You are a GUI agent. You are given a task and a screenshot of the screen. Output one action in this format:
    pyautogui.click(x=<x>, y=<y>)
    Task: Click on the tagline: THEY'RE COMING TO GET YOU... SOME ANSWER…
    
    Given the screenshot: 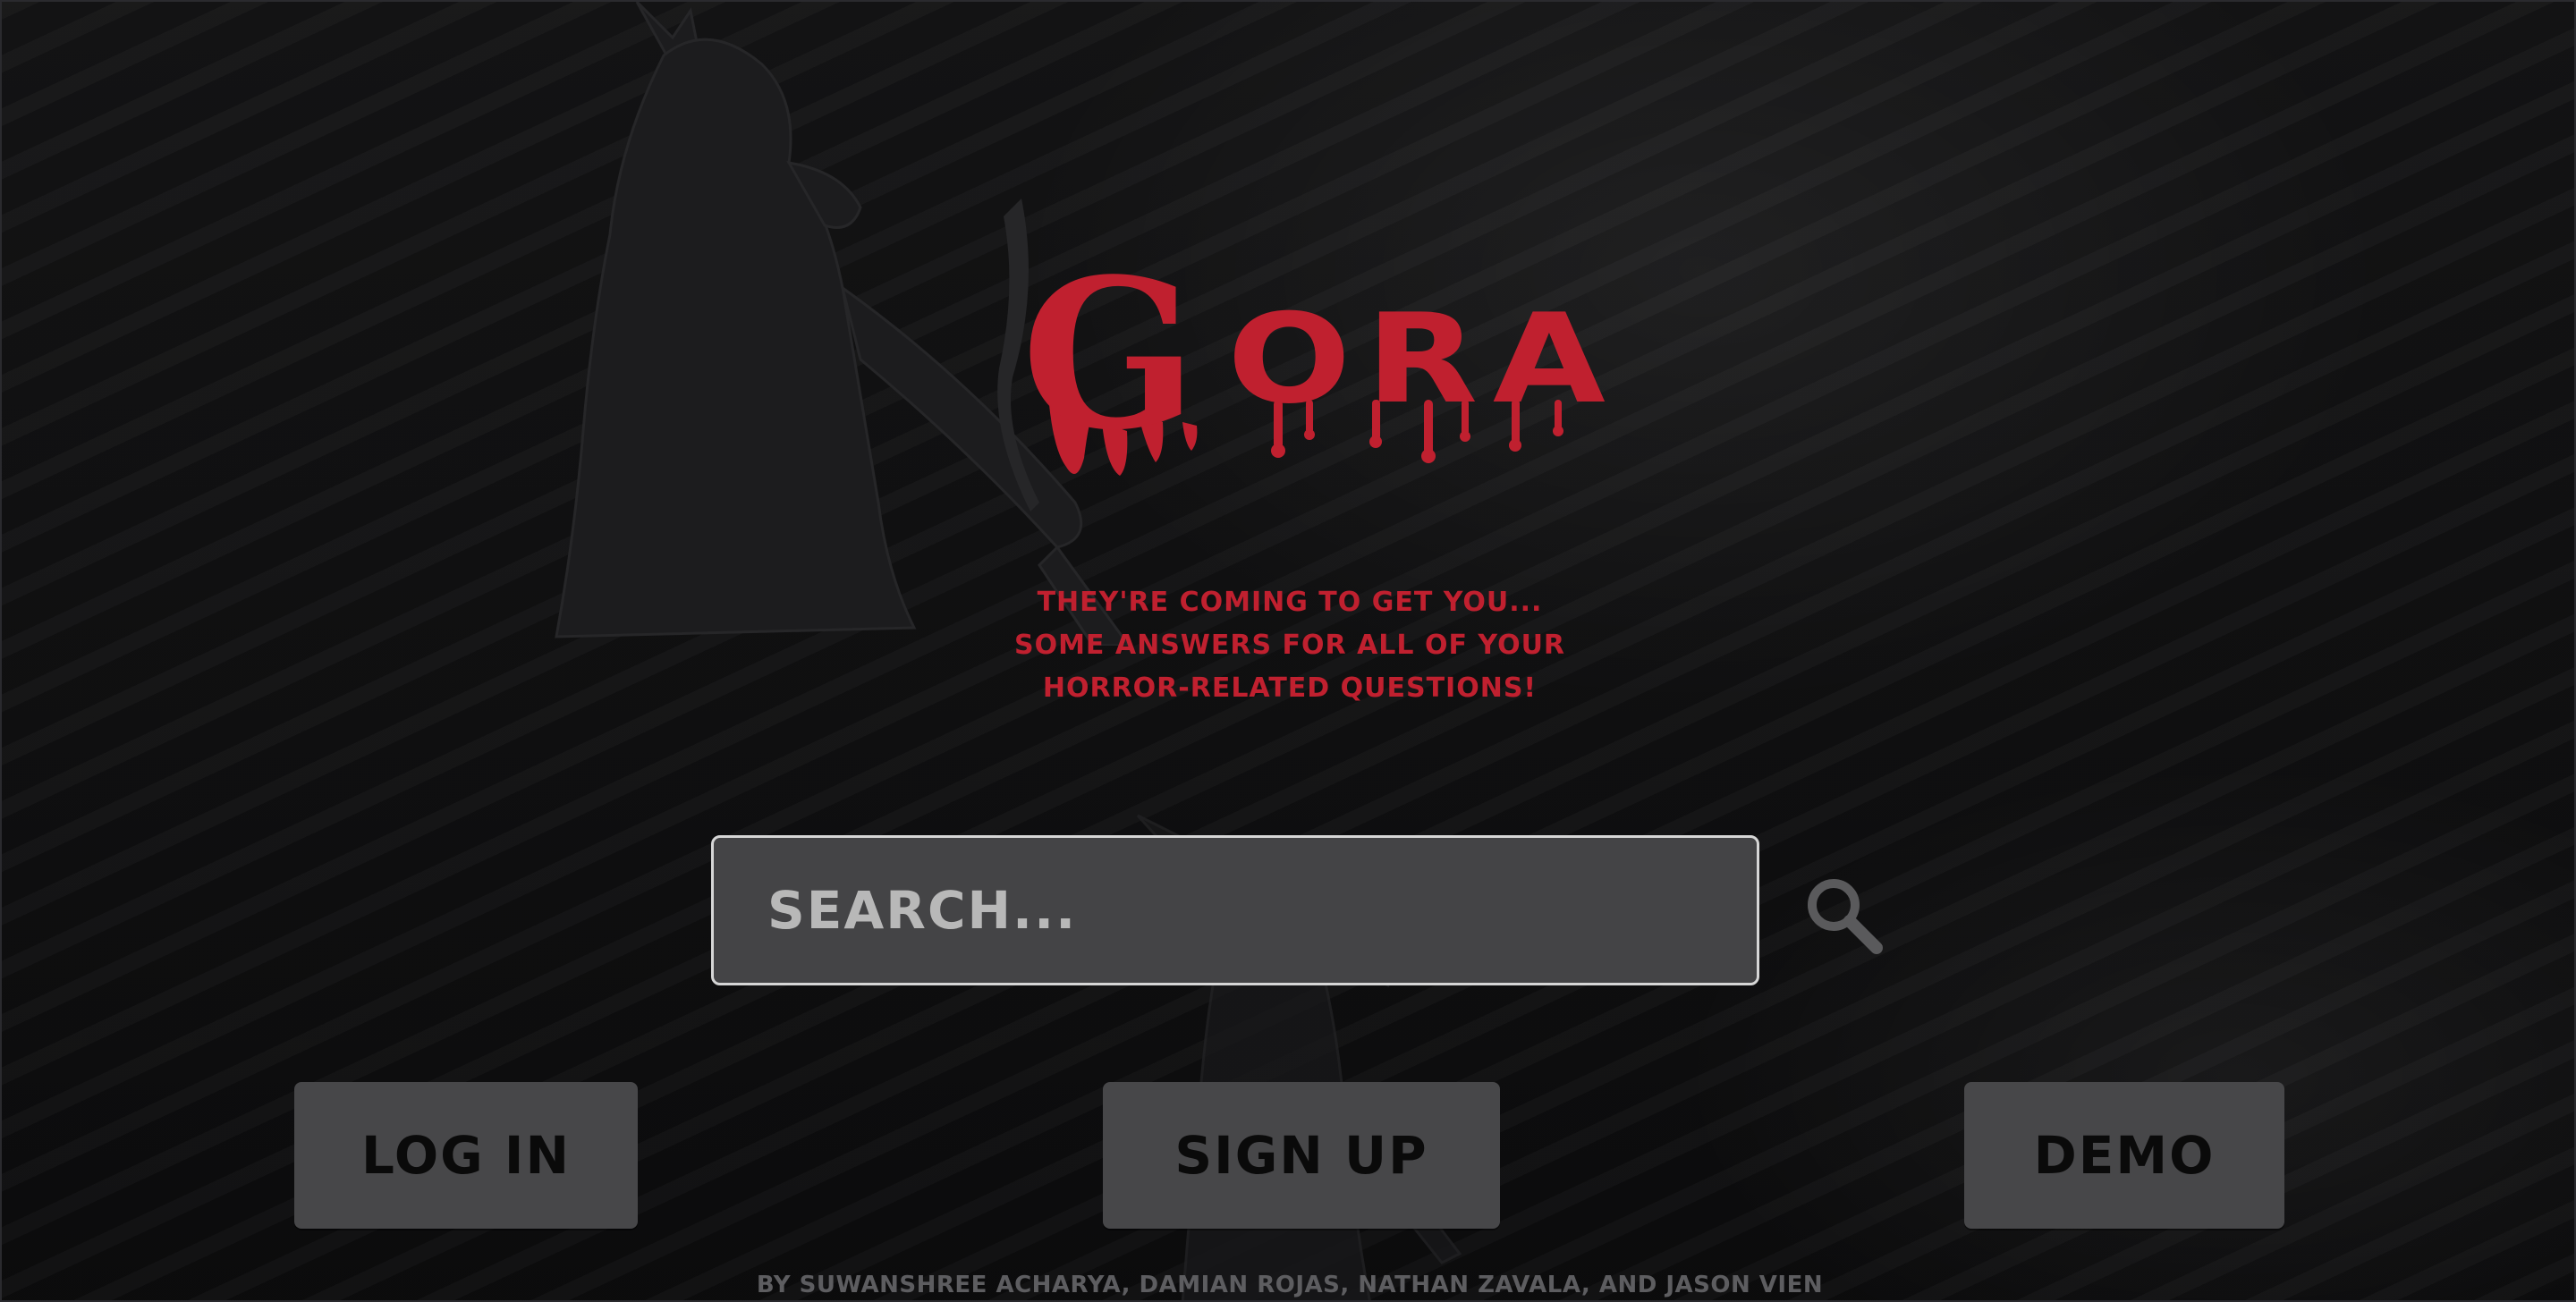 What is the action you would take?
    pyautogui.click(x=1290, y=645)
    